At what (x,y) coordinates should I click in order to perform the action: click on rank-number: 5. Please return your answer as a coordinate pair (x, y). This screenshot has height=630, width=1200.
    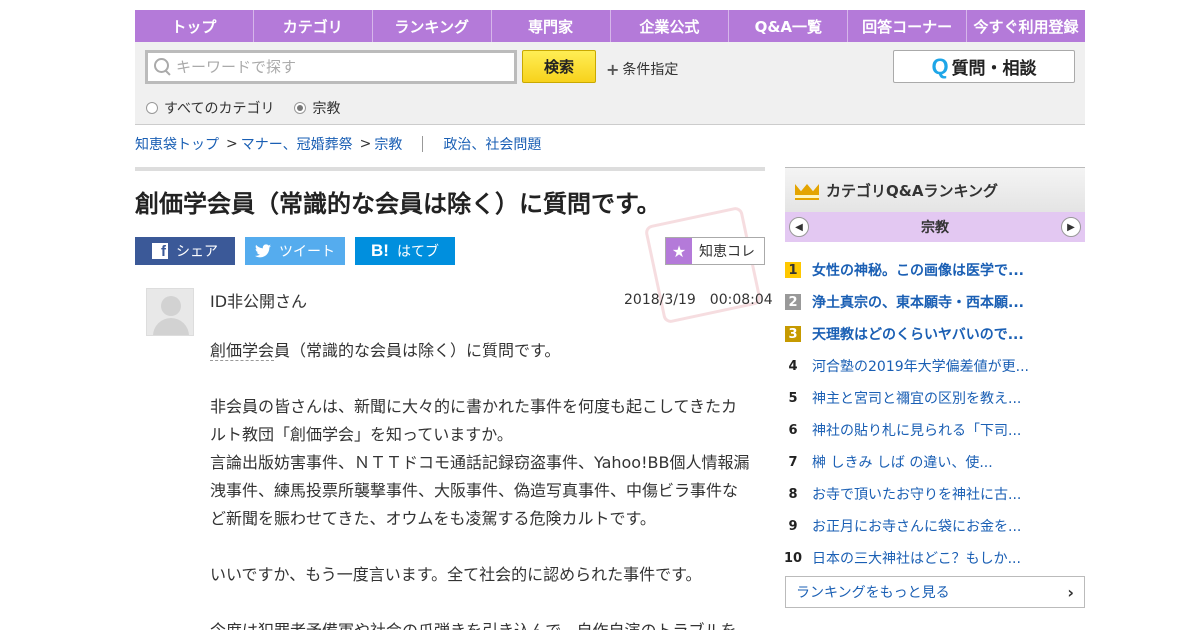
    Looking at the image, I should click on (793, 398).